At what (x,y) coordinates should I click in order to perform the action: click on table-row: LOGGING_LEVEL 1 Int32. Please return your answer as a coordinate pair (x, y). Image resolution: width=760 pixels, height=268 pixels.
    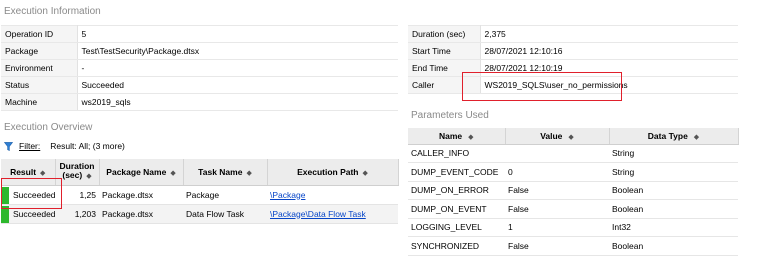
    Looking at the image, I should click on (573, 227).